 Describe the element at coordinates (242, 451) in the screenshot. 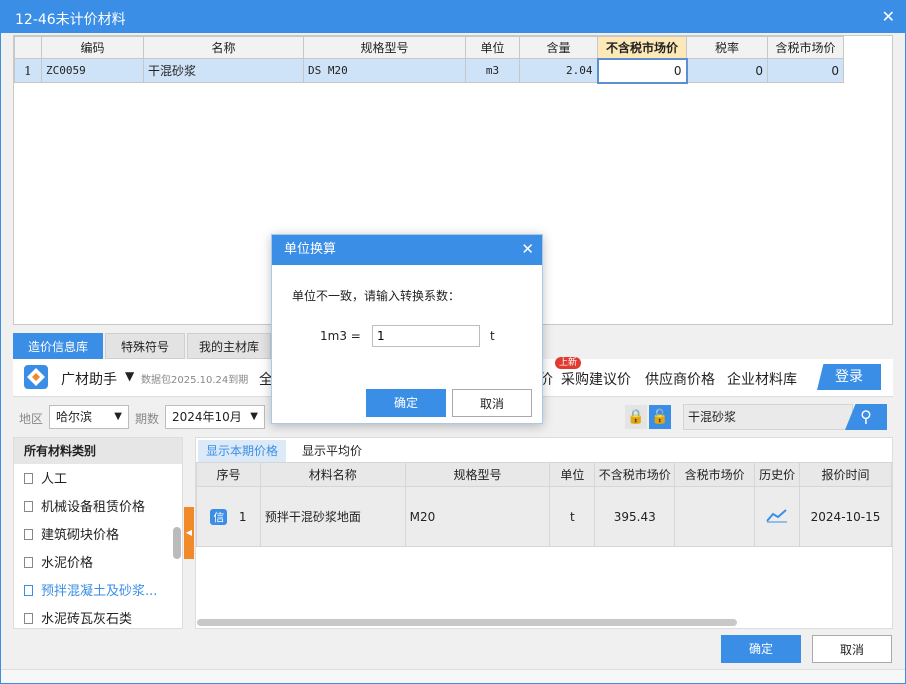

I see `tab-current-price: 显示本期价格` at that location.